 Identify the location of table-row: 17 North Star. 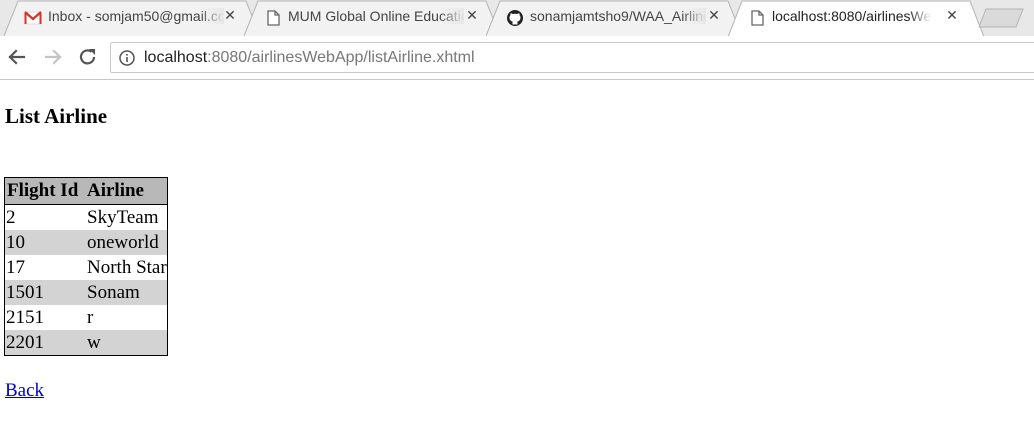
(86, 267).